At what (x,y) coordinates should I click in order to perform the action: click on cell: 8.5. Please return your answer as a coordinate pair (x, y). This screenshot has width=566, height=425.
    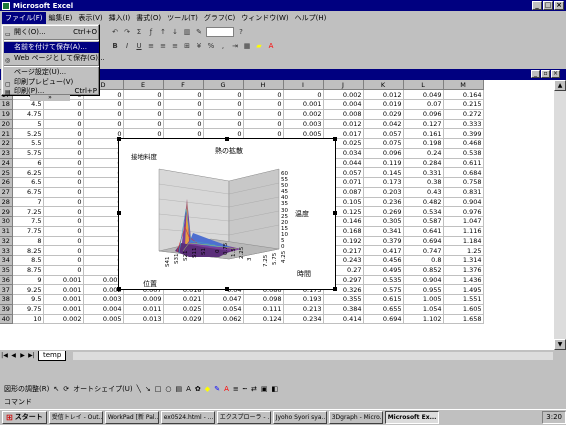
    Looking at the image, I should click on (28, 260).